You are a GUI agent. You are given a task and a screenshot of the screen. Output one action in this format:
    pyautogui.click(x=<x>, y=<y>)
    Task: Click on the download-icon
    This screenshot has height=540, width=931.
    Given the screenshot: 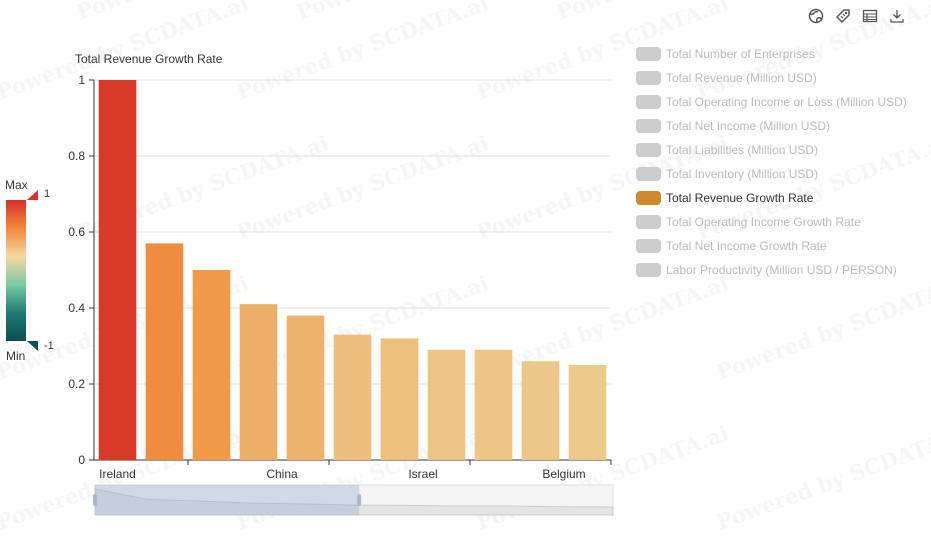 What is the action you would take?
    pyautogui.click(x=896, y=15)
    